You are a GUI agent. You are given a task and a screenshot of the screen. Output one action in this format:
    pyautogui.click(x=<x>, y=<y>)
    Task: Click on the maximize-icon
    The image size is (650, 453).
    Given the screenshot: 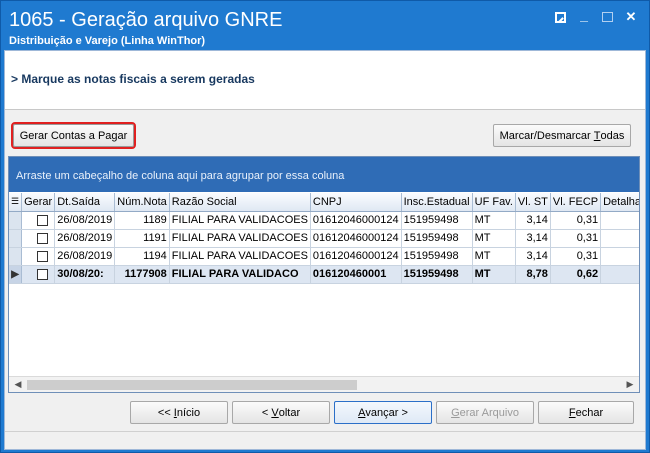 What is the action you would take?
    pyautogui.click(x=607, y=17)
    